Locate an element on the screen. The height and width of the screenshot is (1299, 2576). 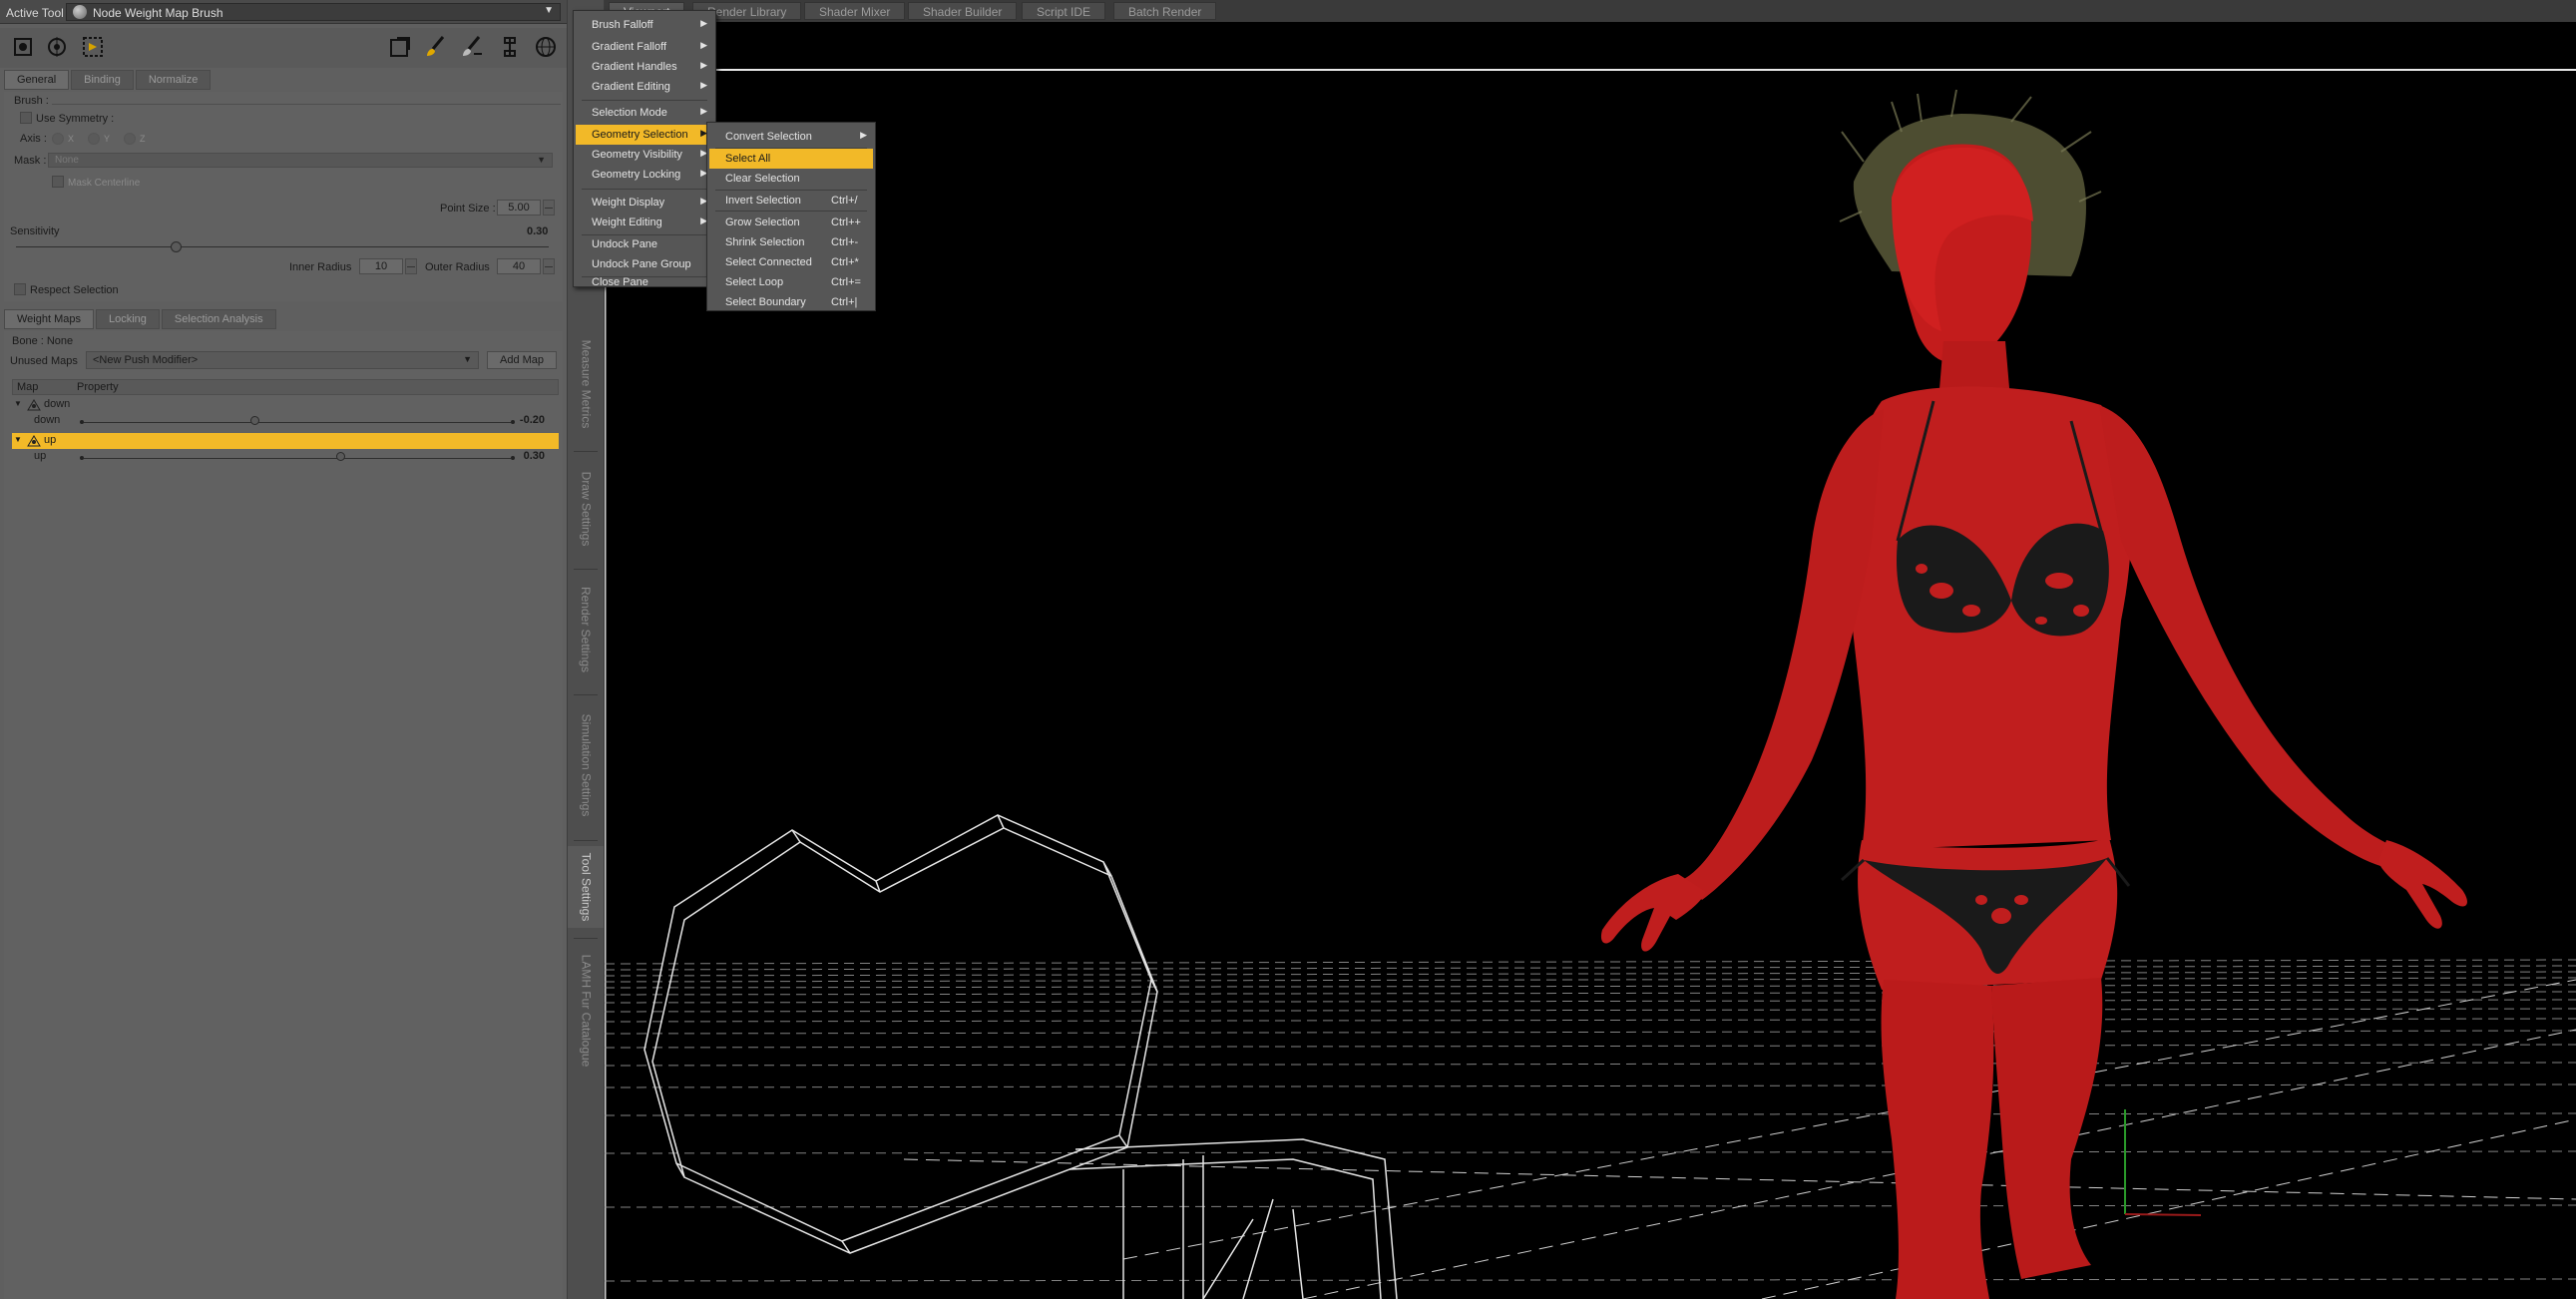
axis-z-radio is located at coordinates (130, 139).